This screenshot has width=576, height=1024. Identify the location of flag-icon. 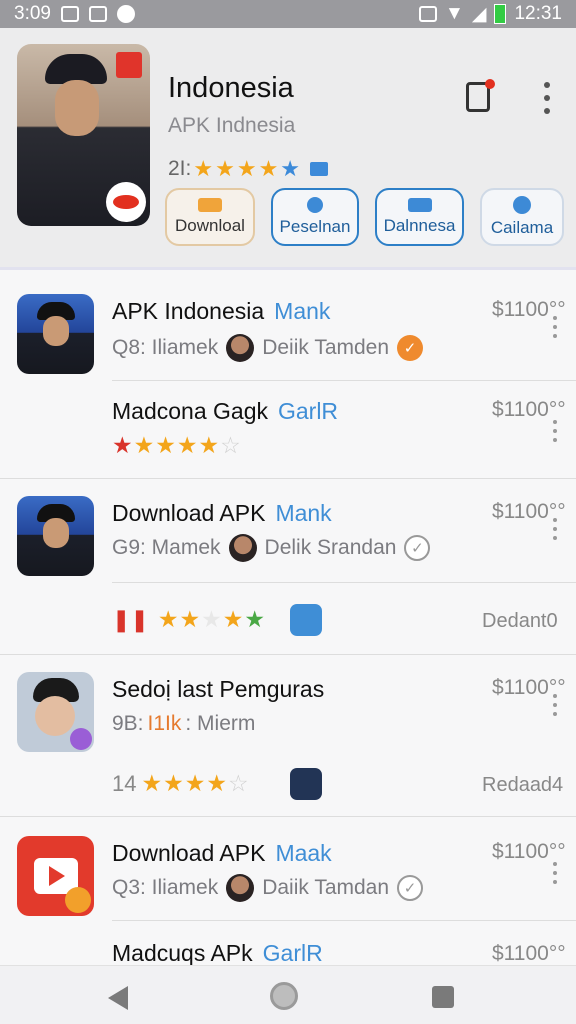
(319, 169).